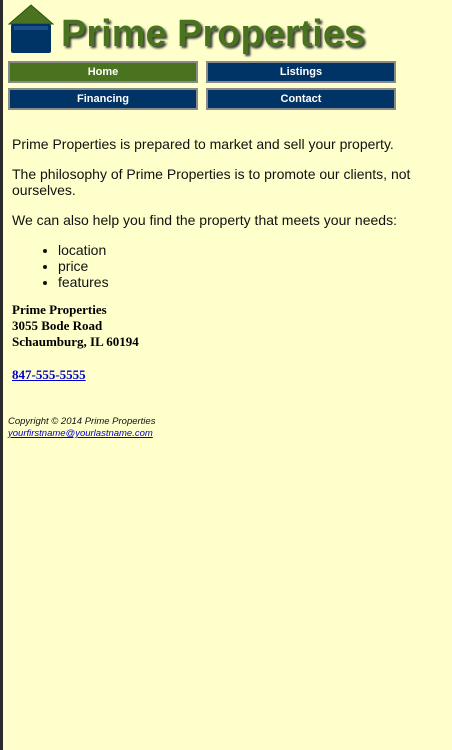  Describe the element at coordinates (301, 72) in the screenshot. I see `nav-listings-button: Listings` at that location.